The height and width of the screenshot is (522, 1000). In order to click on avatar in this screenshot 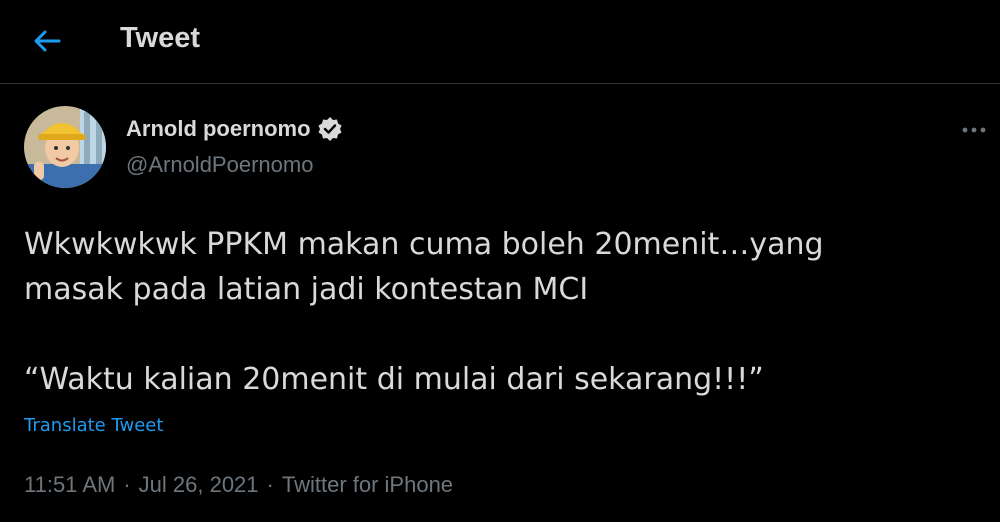, I will do `click(65, 147)`.